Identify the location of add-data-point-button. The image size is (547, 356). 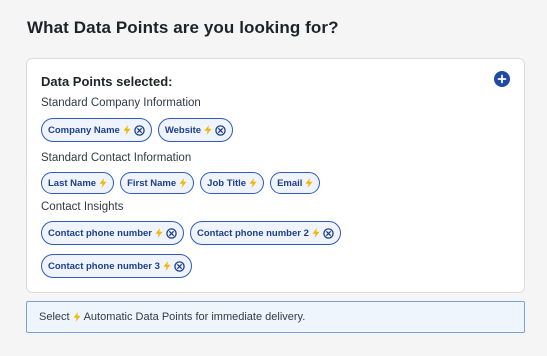
(502, 79).